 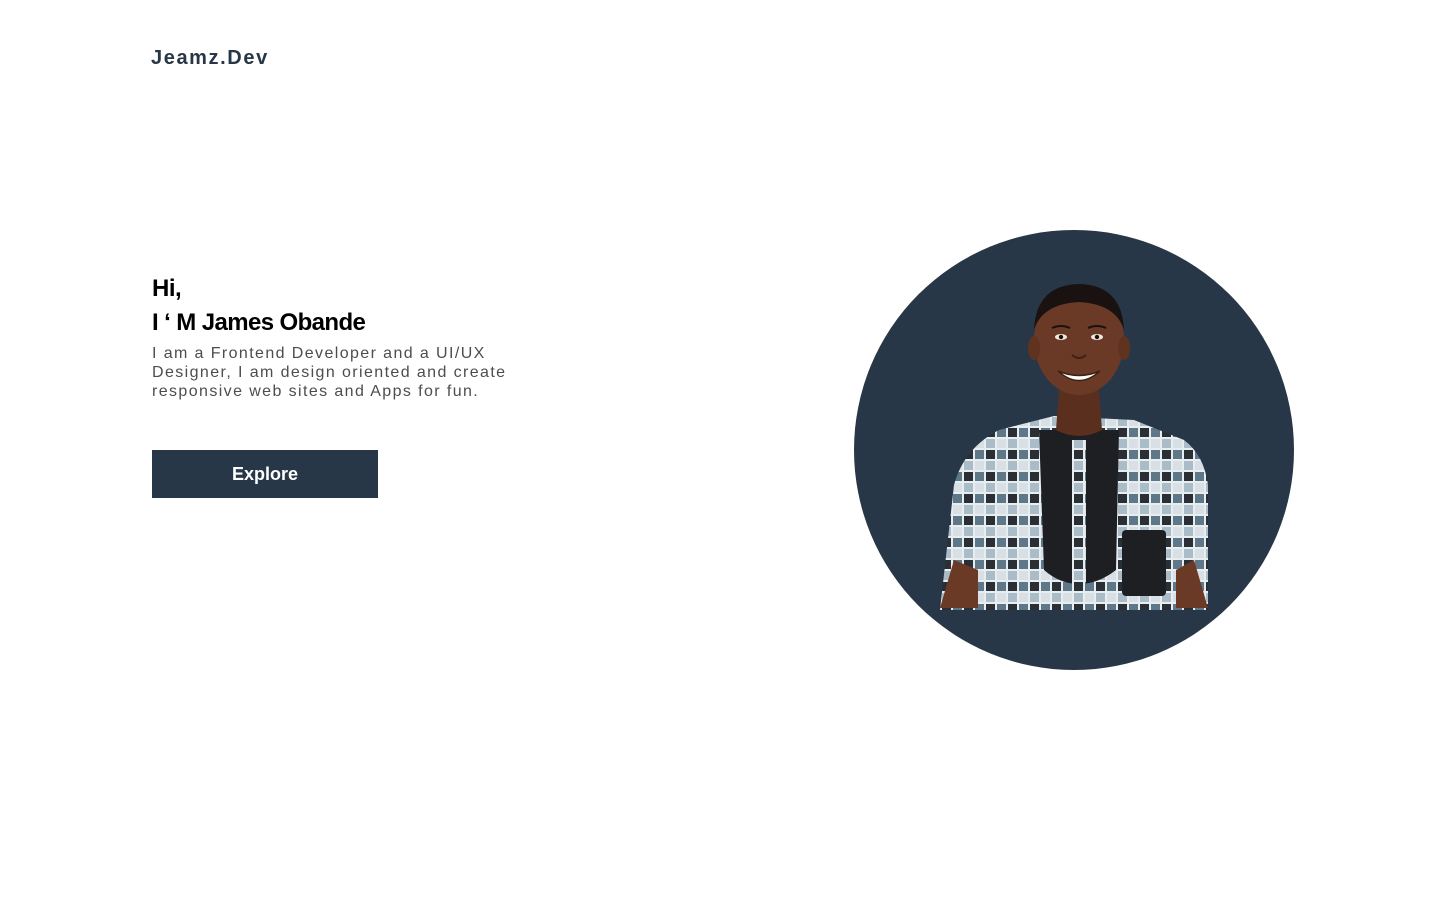 What do you see at coordinates (259, 322) in the screenshot?
I see `hero-name: I ‘ M James Obande` at bounding box center [259, 322].